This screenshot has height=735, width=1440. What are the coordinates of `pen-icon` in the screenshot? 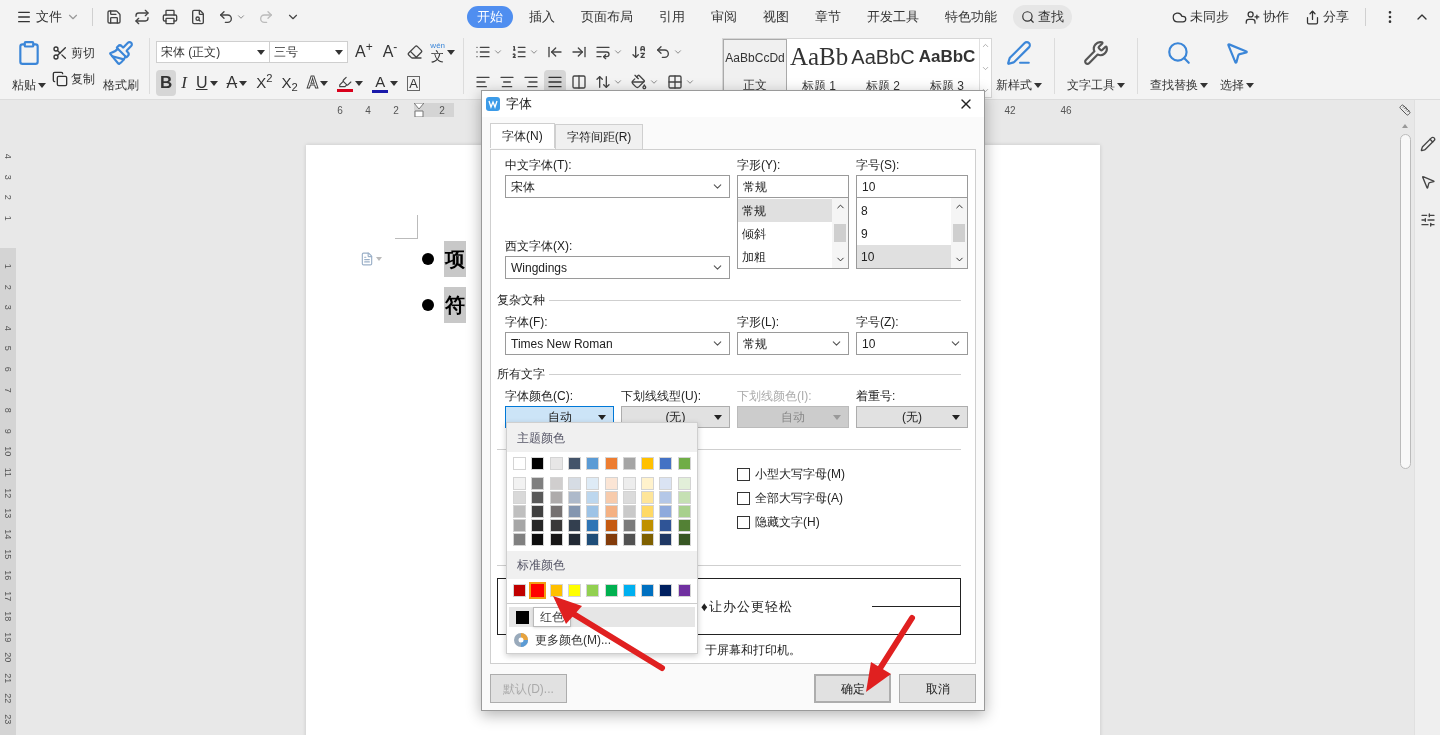 It's located at (1427, 144).